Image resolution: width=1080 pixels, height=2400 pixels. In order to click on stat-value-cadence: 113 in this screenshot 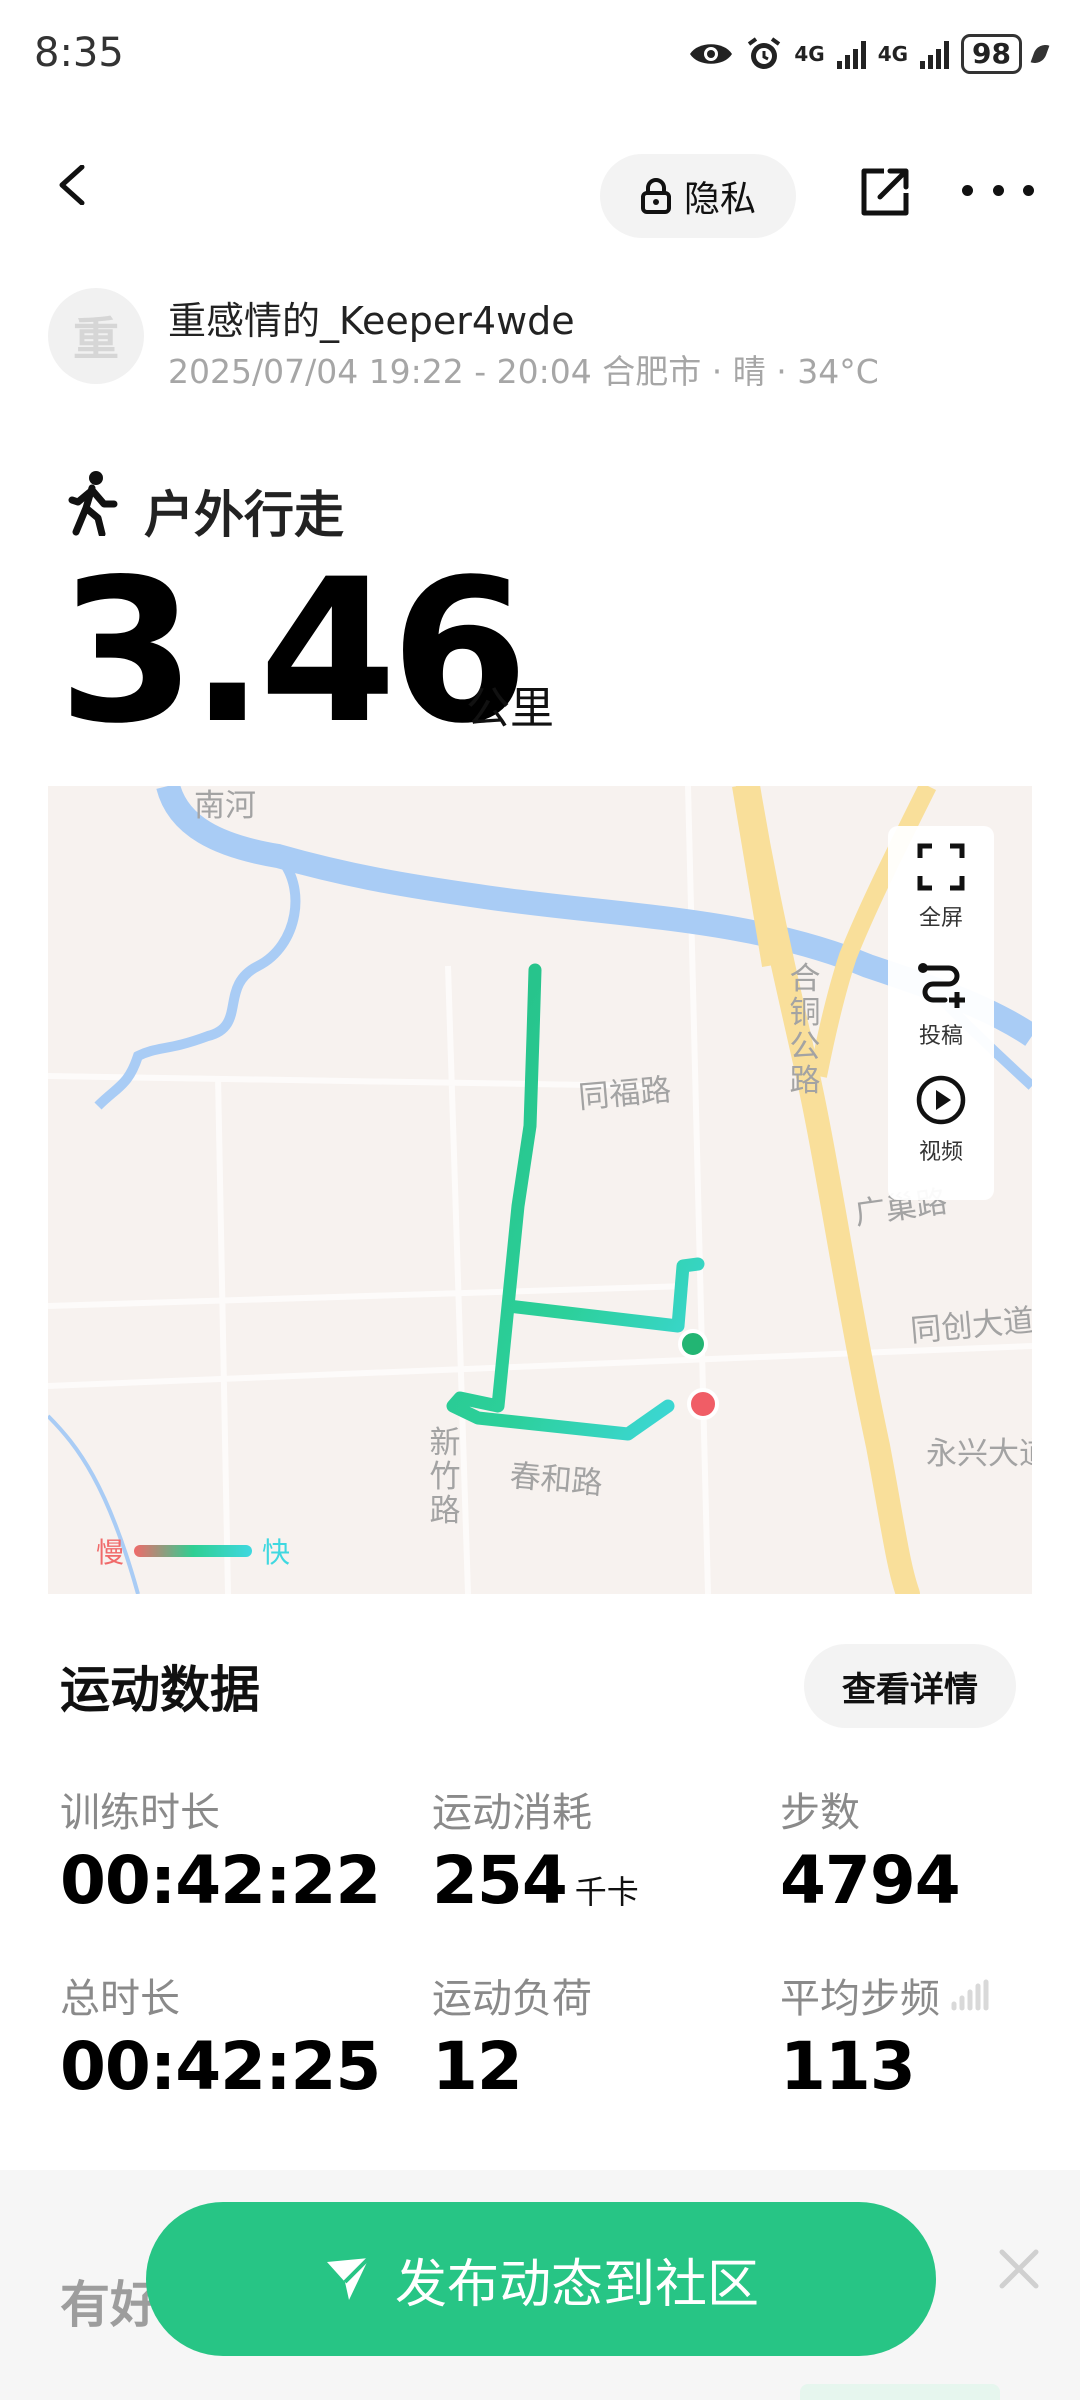, I will do `click(848, 2066)`.